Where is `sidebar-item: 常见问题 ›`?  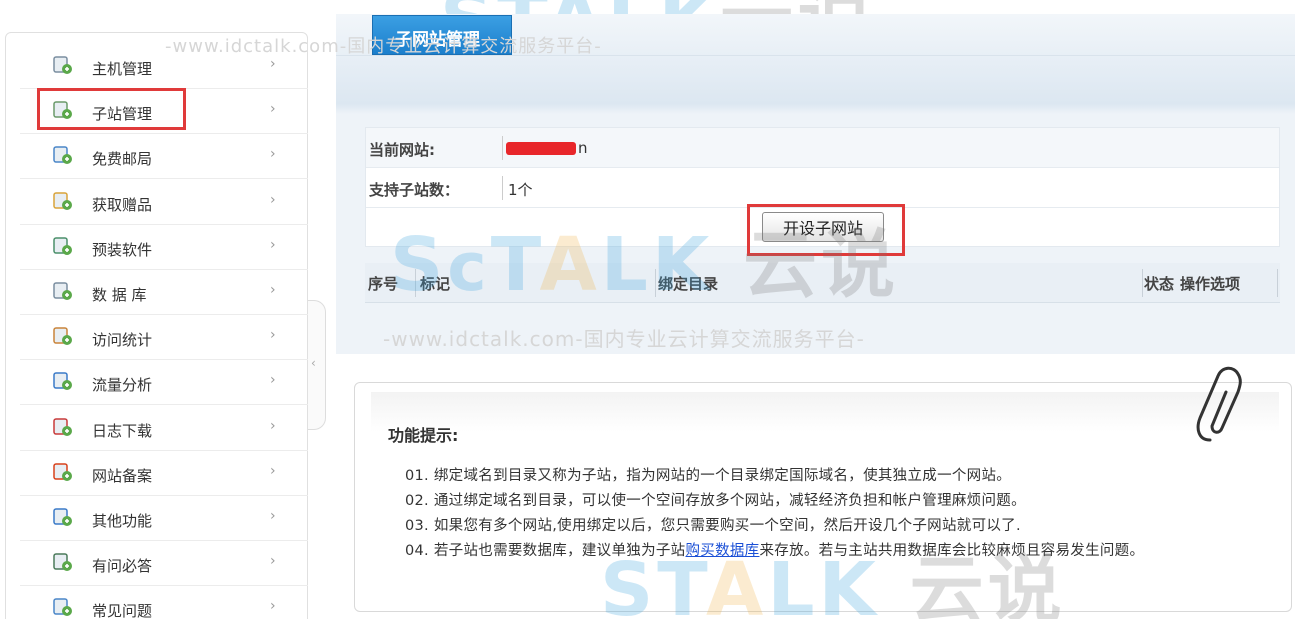
sidebar-item: 常见问题 › is located at coordinates (164, 602).